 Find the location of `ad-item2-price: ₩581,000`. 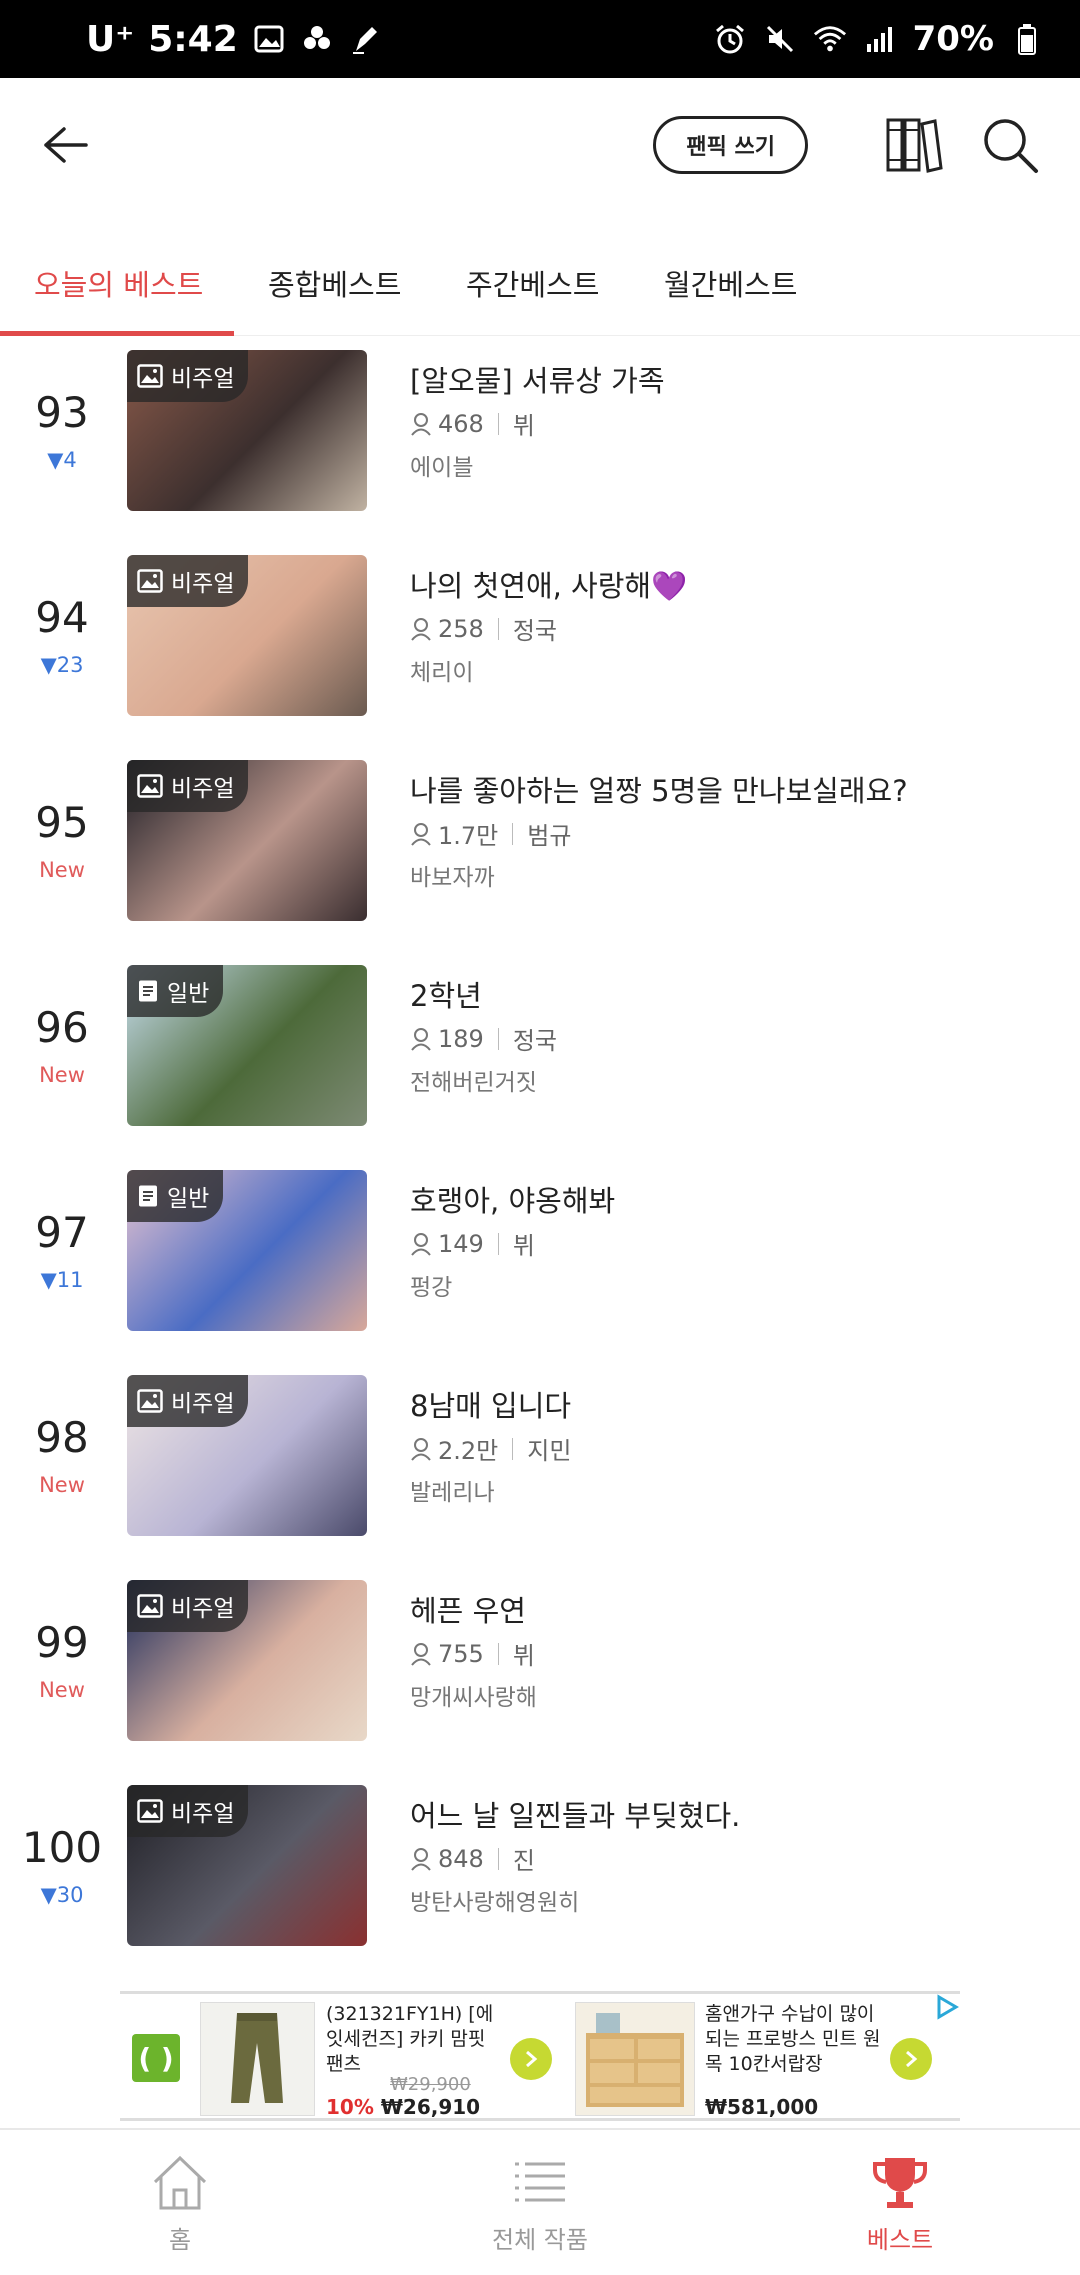

ad-item2-price: ₩581,000 is located at coordinates (762, 2107).